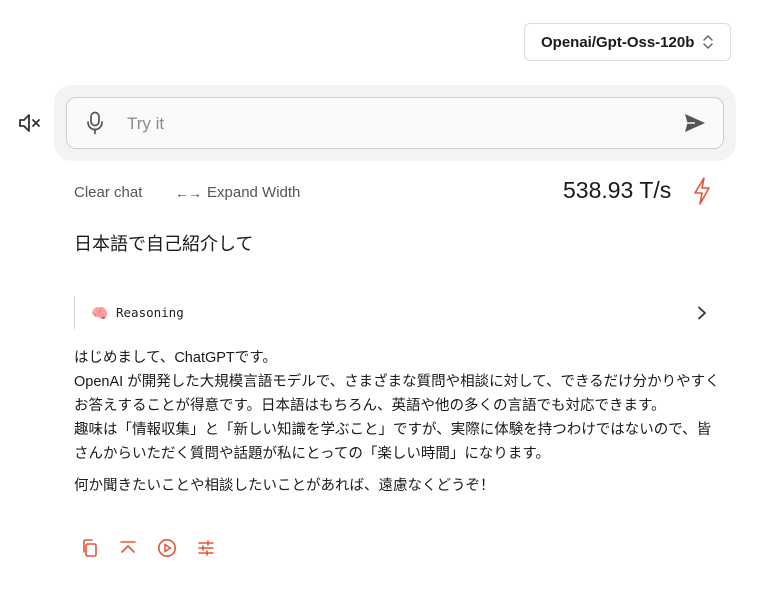 The image size is (782, 603). What do you see at coordinates (206, 548) in the screenshot?
I see `sliders-icon` at bounding box center [206, 548].